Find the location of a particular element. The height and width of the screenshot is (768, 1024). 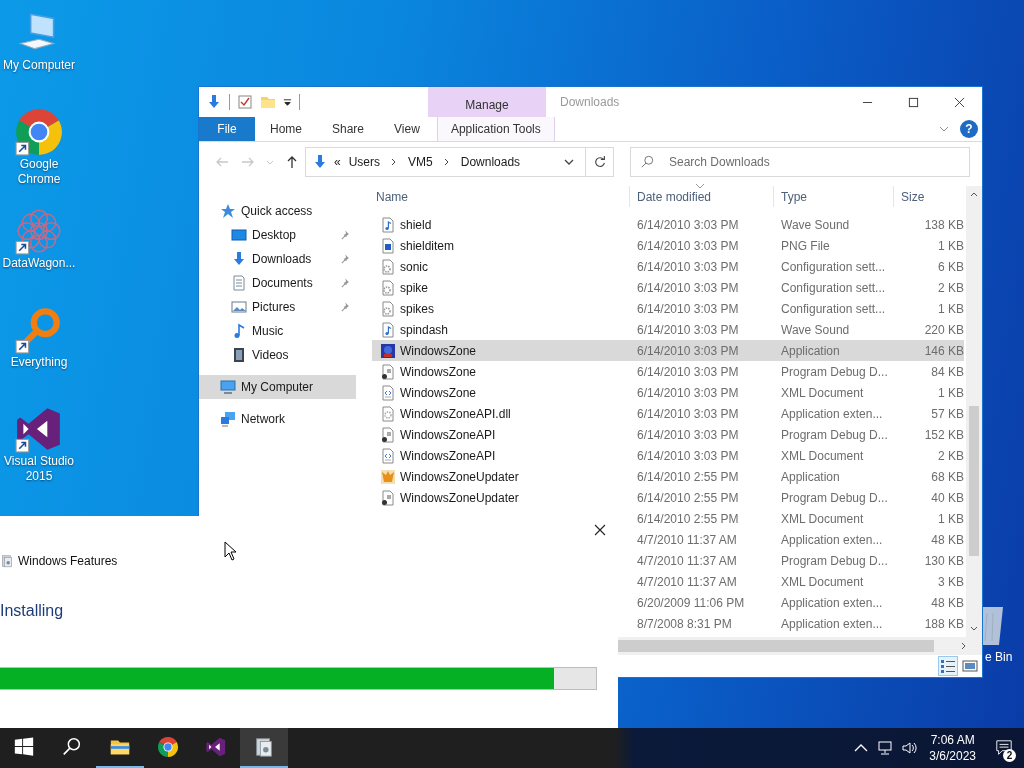

chevron-icon is located at coordinates (446, 162).